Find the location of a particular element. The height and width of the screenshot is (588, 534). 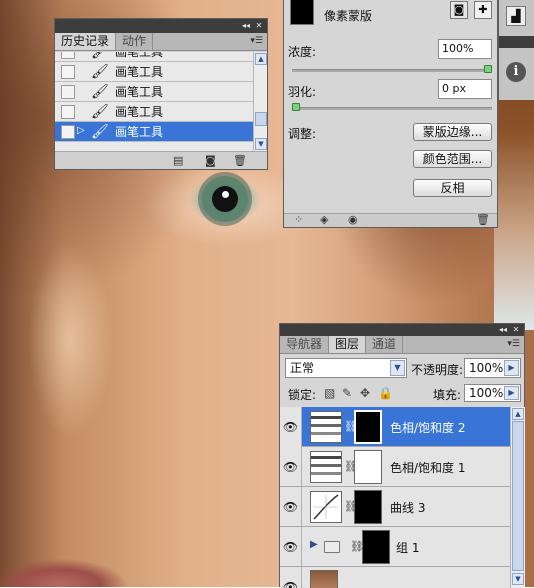

layers-titlebar: ◂◂ ✕ is located at coordinates (402, 330).